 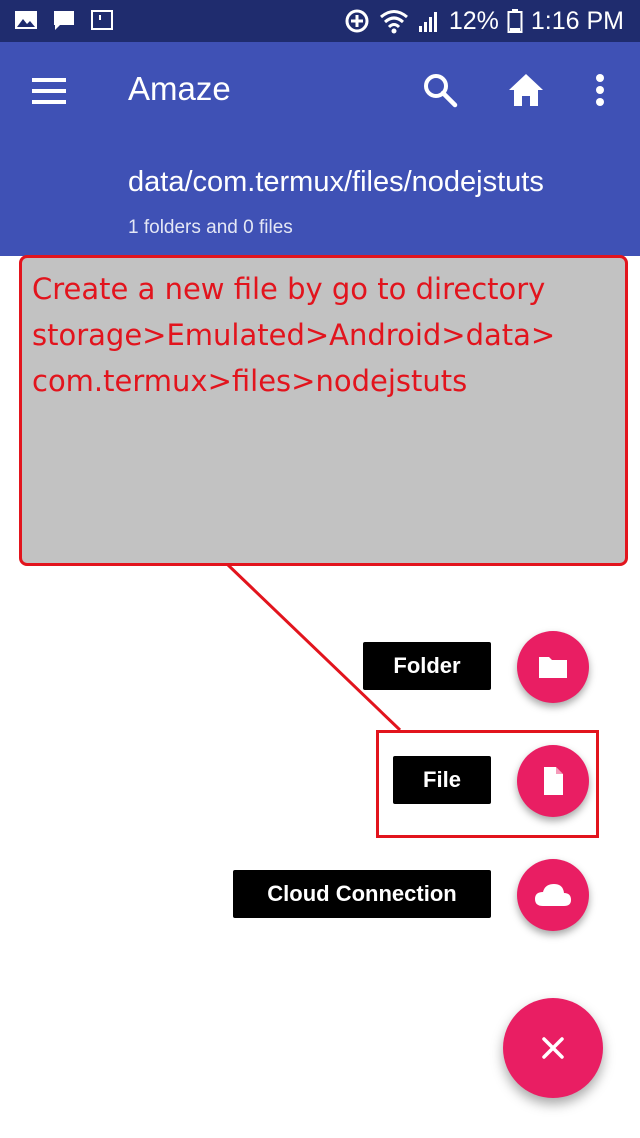 What do you see at coordinates (250, 381) in the screenshot?
I see `annotation-line-3: com.termux>files>nodejstuts` at bounding box center [250, 381].